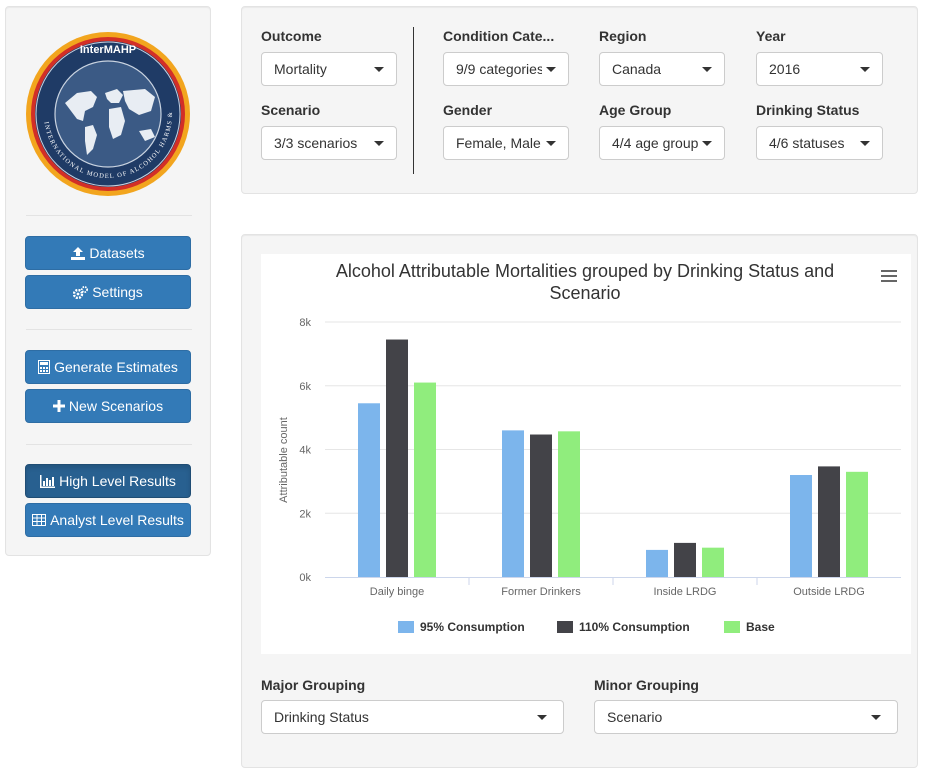  What do you see at coordinates (829, 592) in the screenshot?
I see `x-tick-label: Outside LRDG` at bounding box center [829, 592].